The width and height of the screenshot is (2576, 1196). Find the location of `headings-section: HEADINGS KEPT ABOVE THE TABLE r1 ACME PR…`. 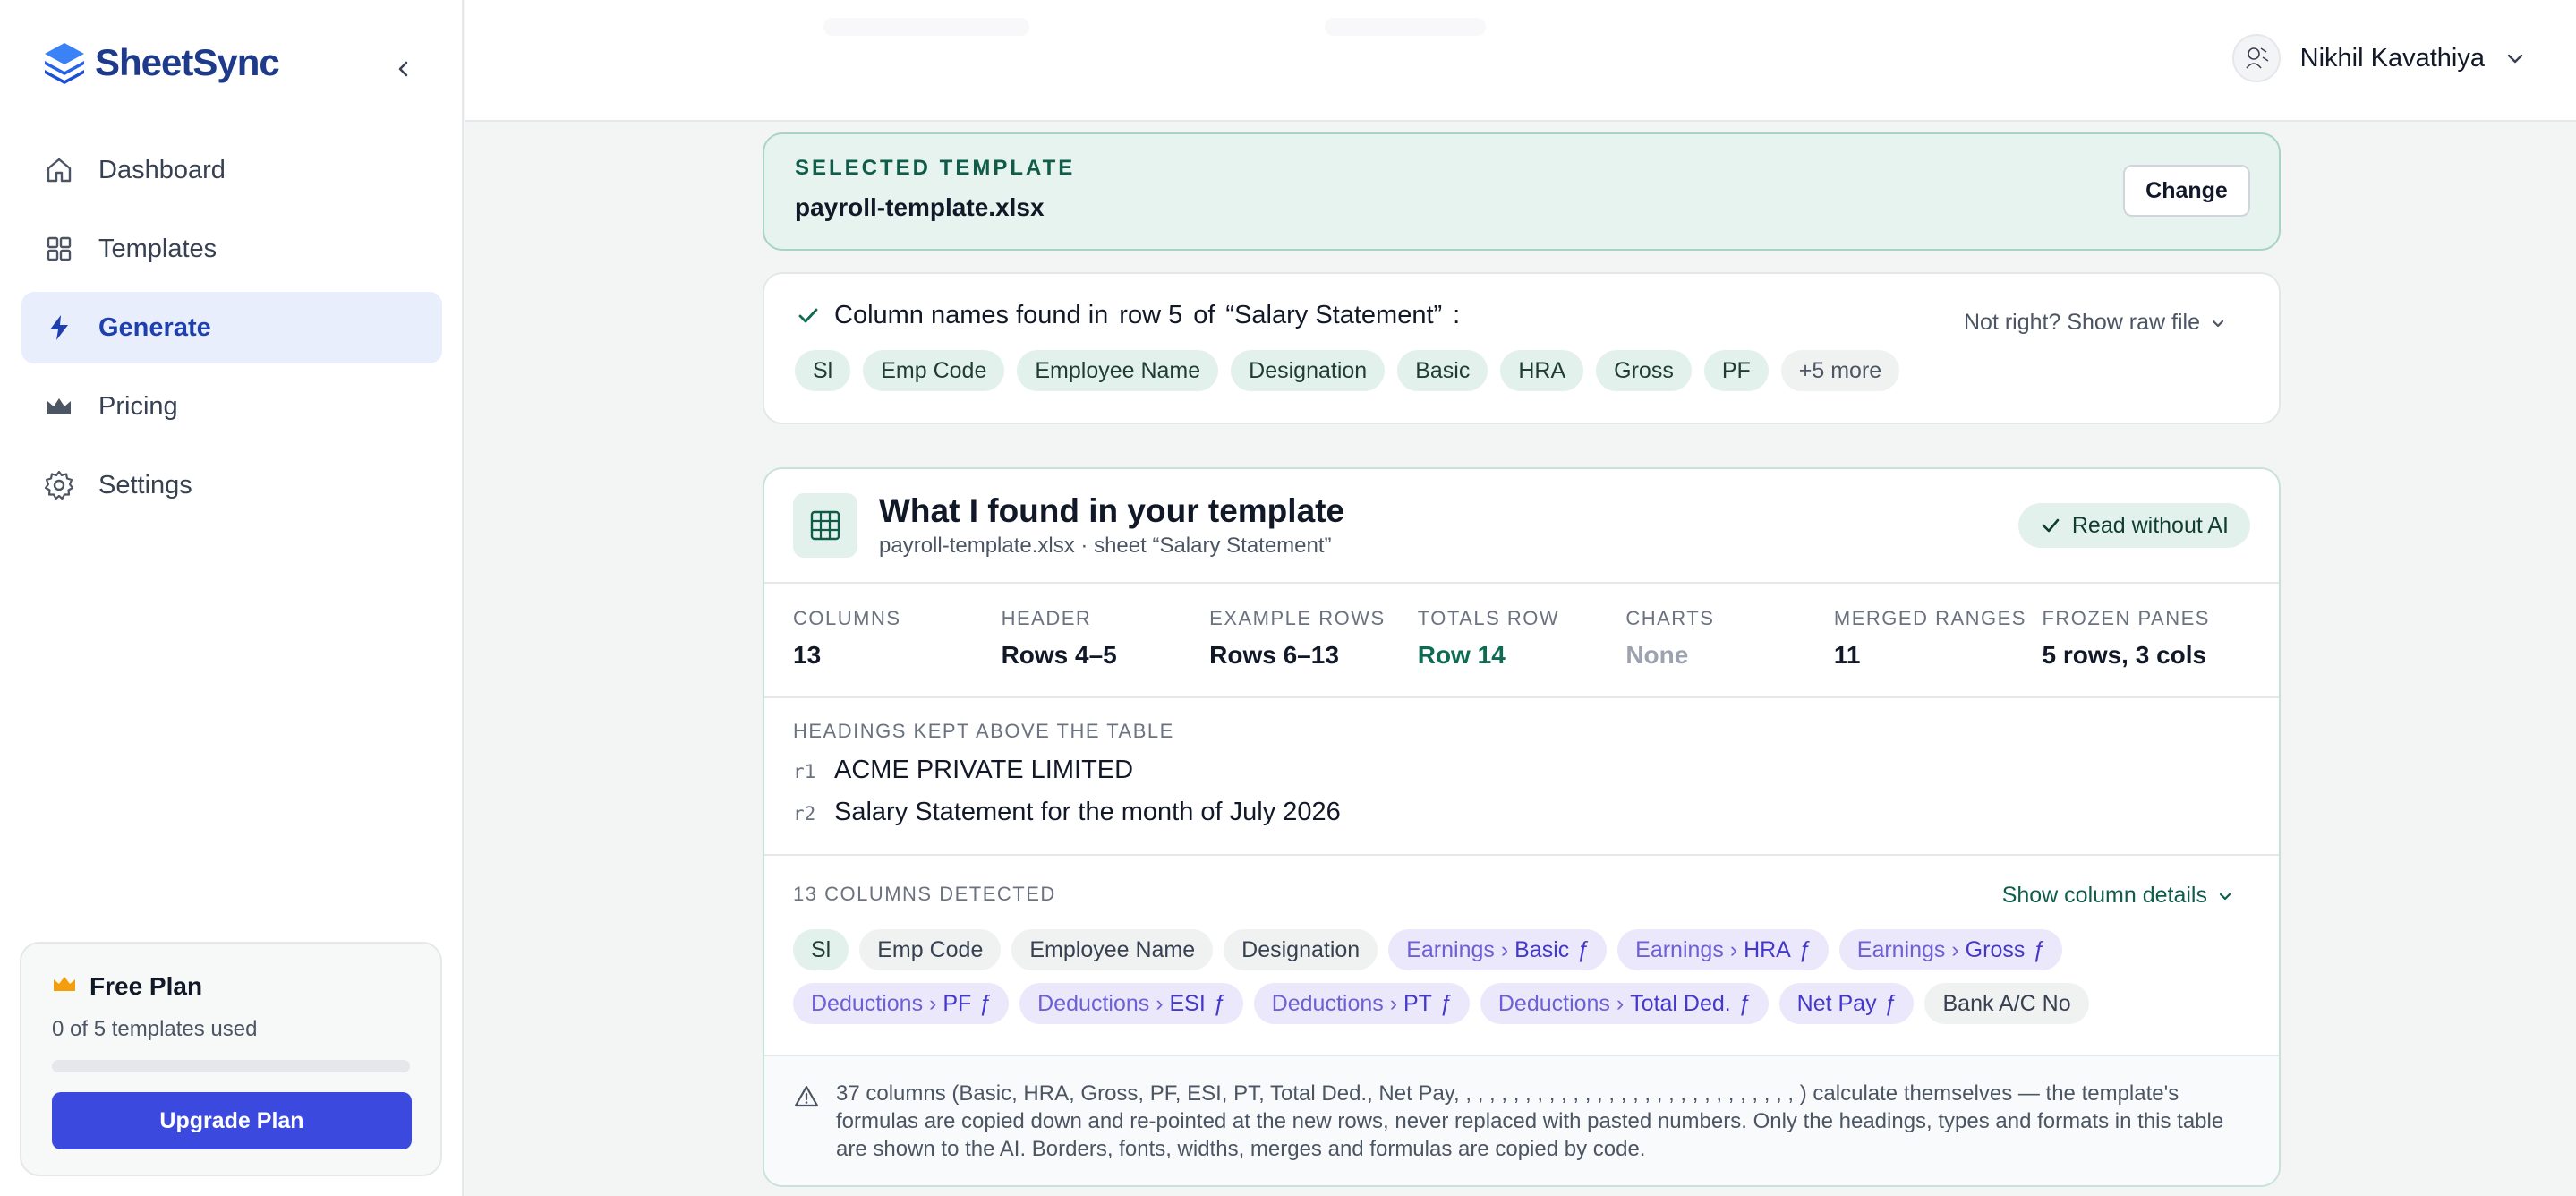

headings-section: HEADINGS KEPT ABOVE THE TABLE r1 ACME PR… is located at coordinates (1521, 777).